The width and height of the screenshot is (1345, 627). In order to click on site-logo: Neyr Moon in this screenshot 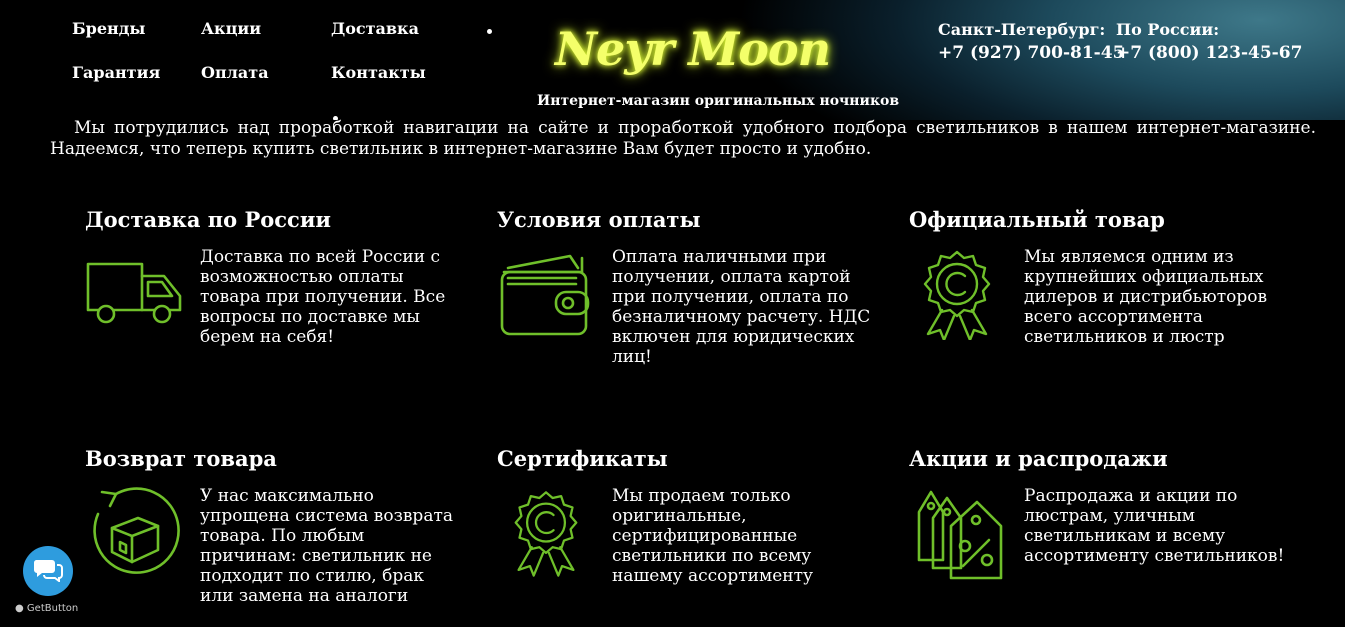, I will do `click(705, 52)`.